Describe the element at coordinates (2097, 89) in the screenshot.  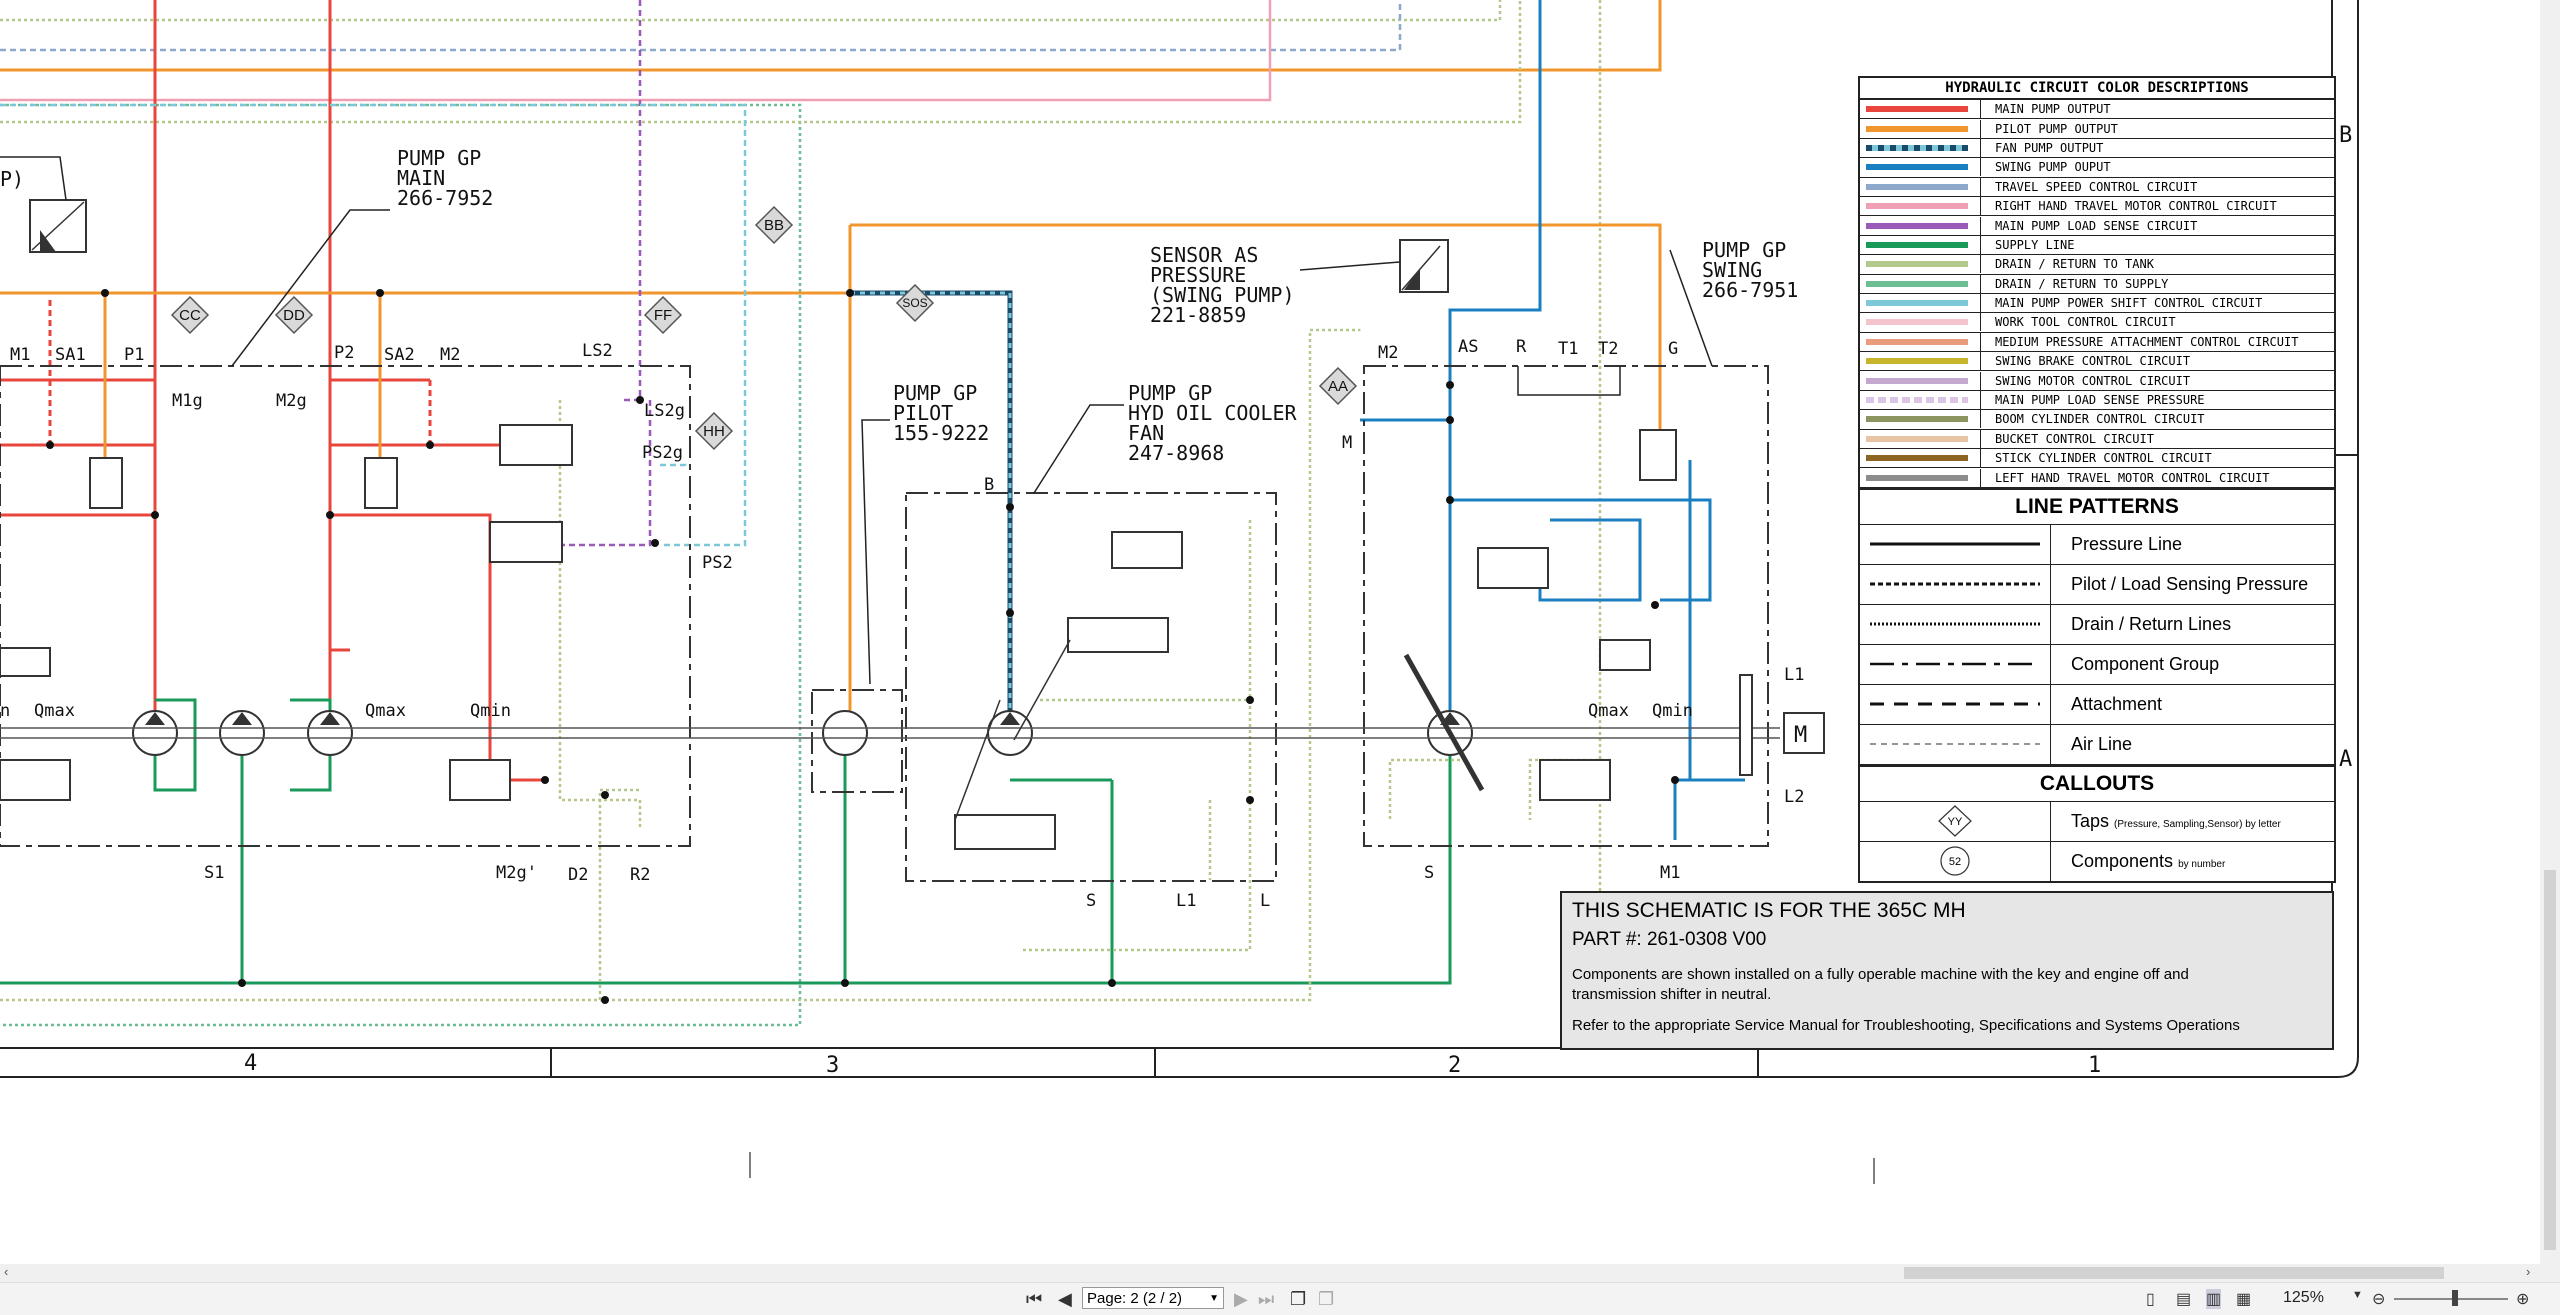
I see `color-legend-title: HYDRAULIC CIRCUIT COLOR DESCRIPTIONS` at that location.